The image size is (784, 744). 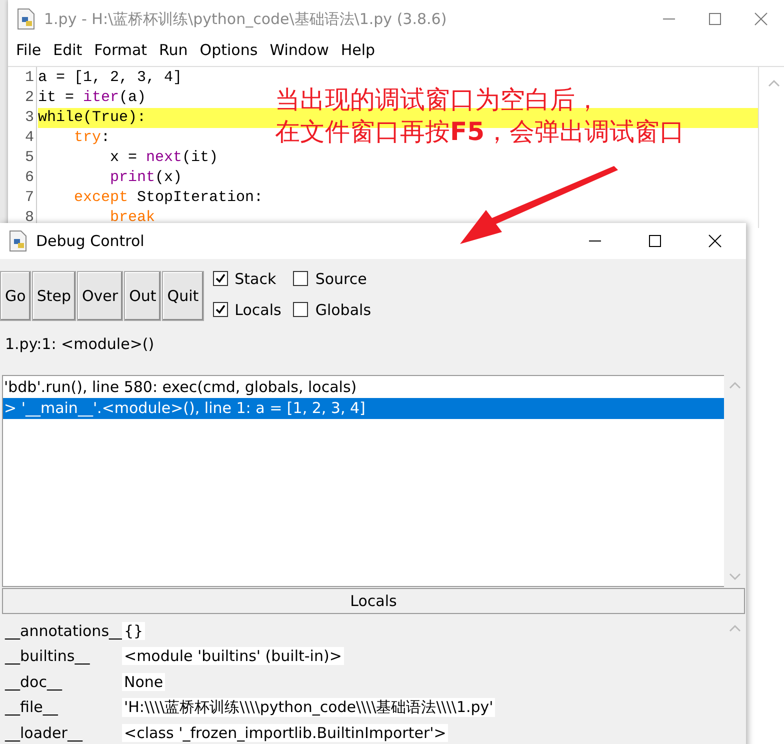 I want to click on debug-button: Over, so click(x=100, y=296).